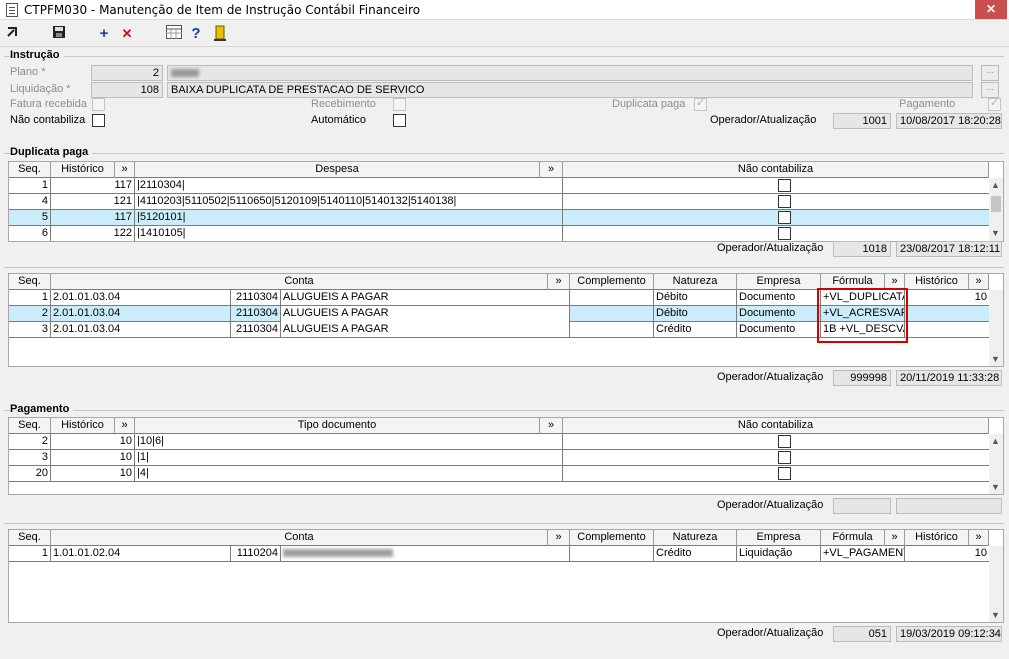 The height and width of the screenshot is (659, 1009). What do you see at coordinates (399, 104) in the screenshot?
I see `recebimento-checkbox` at bounding box center [399, 104].